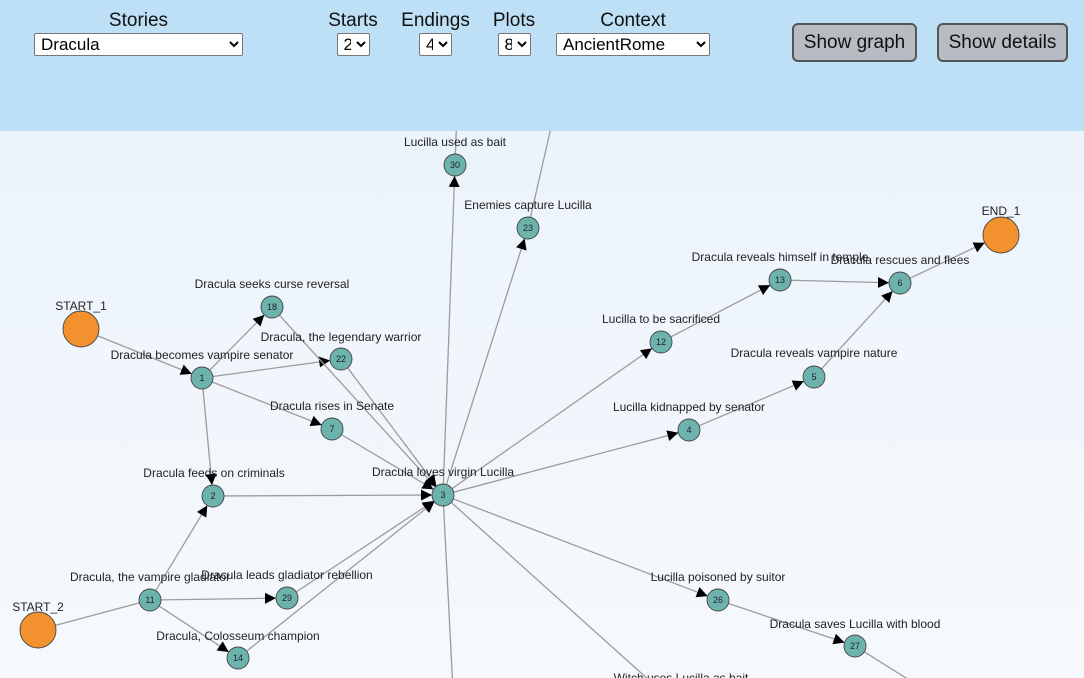  Describe the element at coordinates (237, 636) in the screenshot. I see `node-label: Dracula, Colosseum champion` at that location.